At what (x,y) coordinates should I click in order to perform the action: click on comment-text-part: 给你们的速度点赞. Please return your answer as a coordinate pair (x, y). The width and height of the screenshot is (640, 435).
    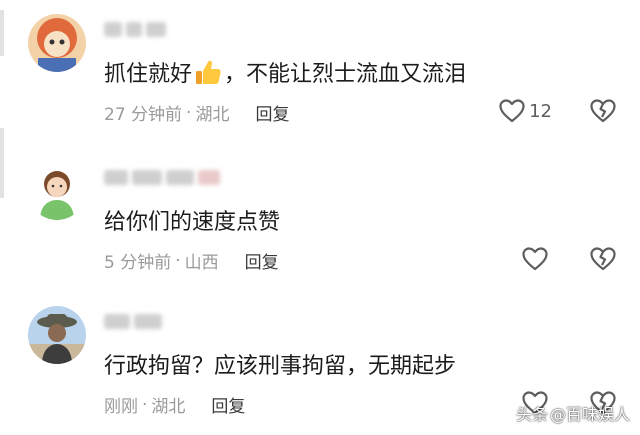
    Looking at the image, I should click on (192, 222).